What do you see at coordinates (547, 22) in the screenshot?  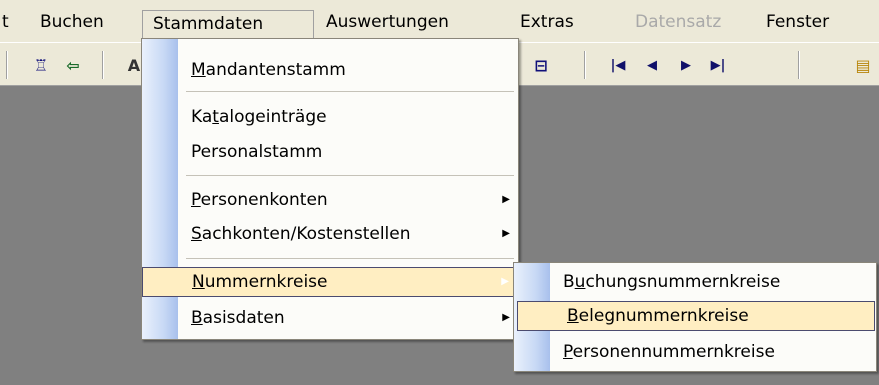 I see `menu-extras: Extras` at bounding box center [547, 22].